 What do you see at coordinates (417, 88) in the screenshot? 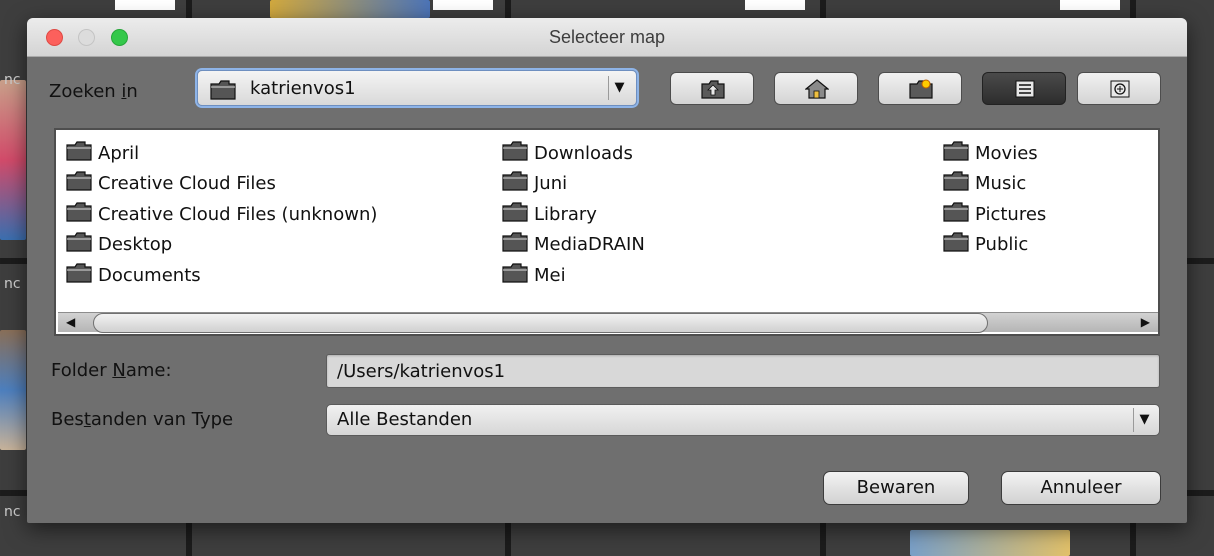
I see `look-in-dropdown: katrienvos1 ▼` at bounding box center [417, 88].